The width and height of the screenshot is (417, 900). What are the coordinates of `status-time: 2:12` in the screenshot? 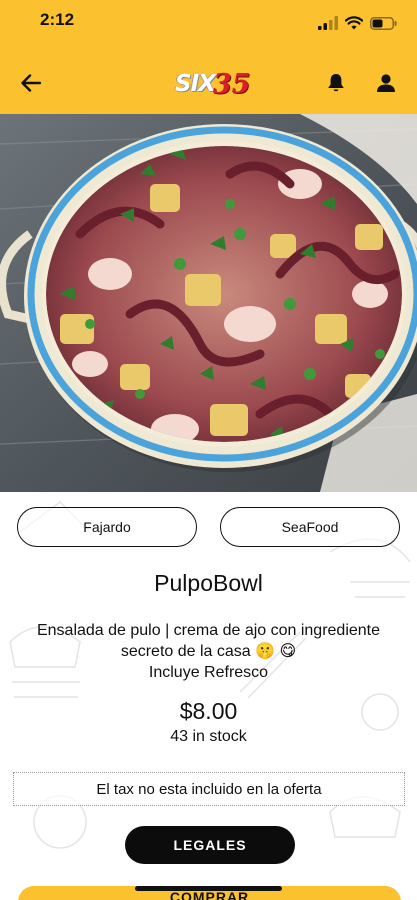 It's located at (57, 19).